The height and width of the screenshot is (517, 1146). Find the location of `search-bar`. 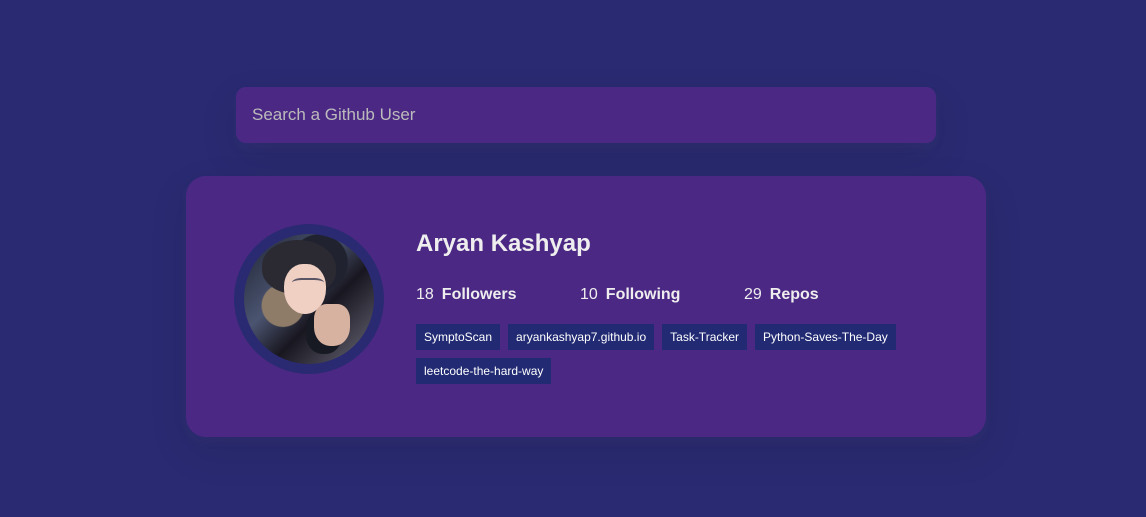

search-bar is located at coordinates (586, 115).